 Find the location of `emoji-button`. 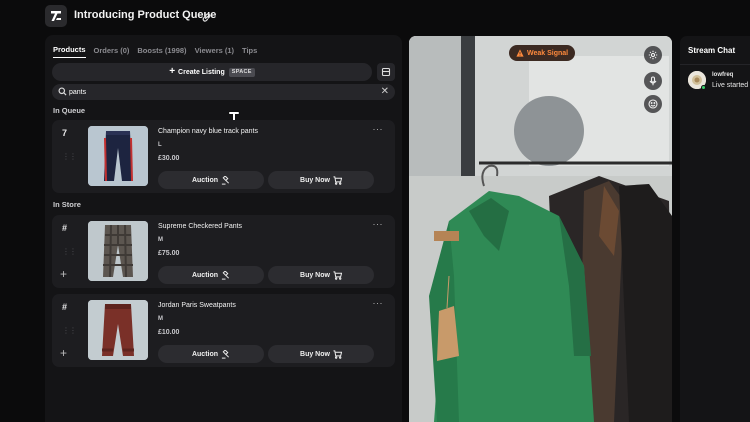

emoji-button is located at coordinates (653, 104).